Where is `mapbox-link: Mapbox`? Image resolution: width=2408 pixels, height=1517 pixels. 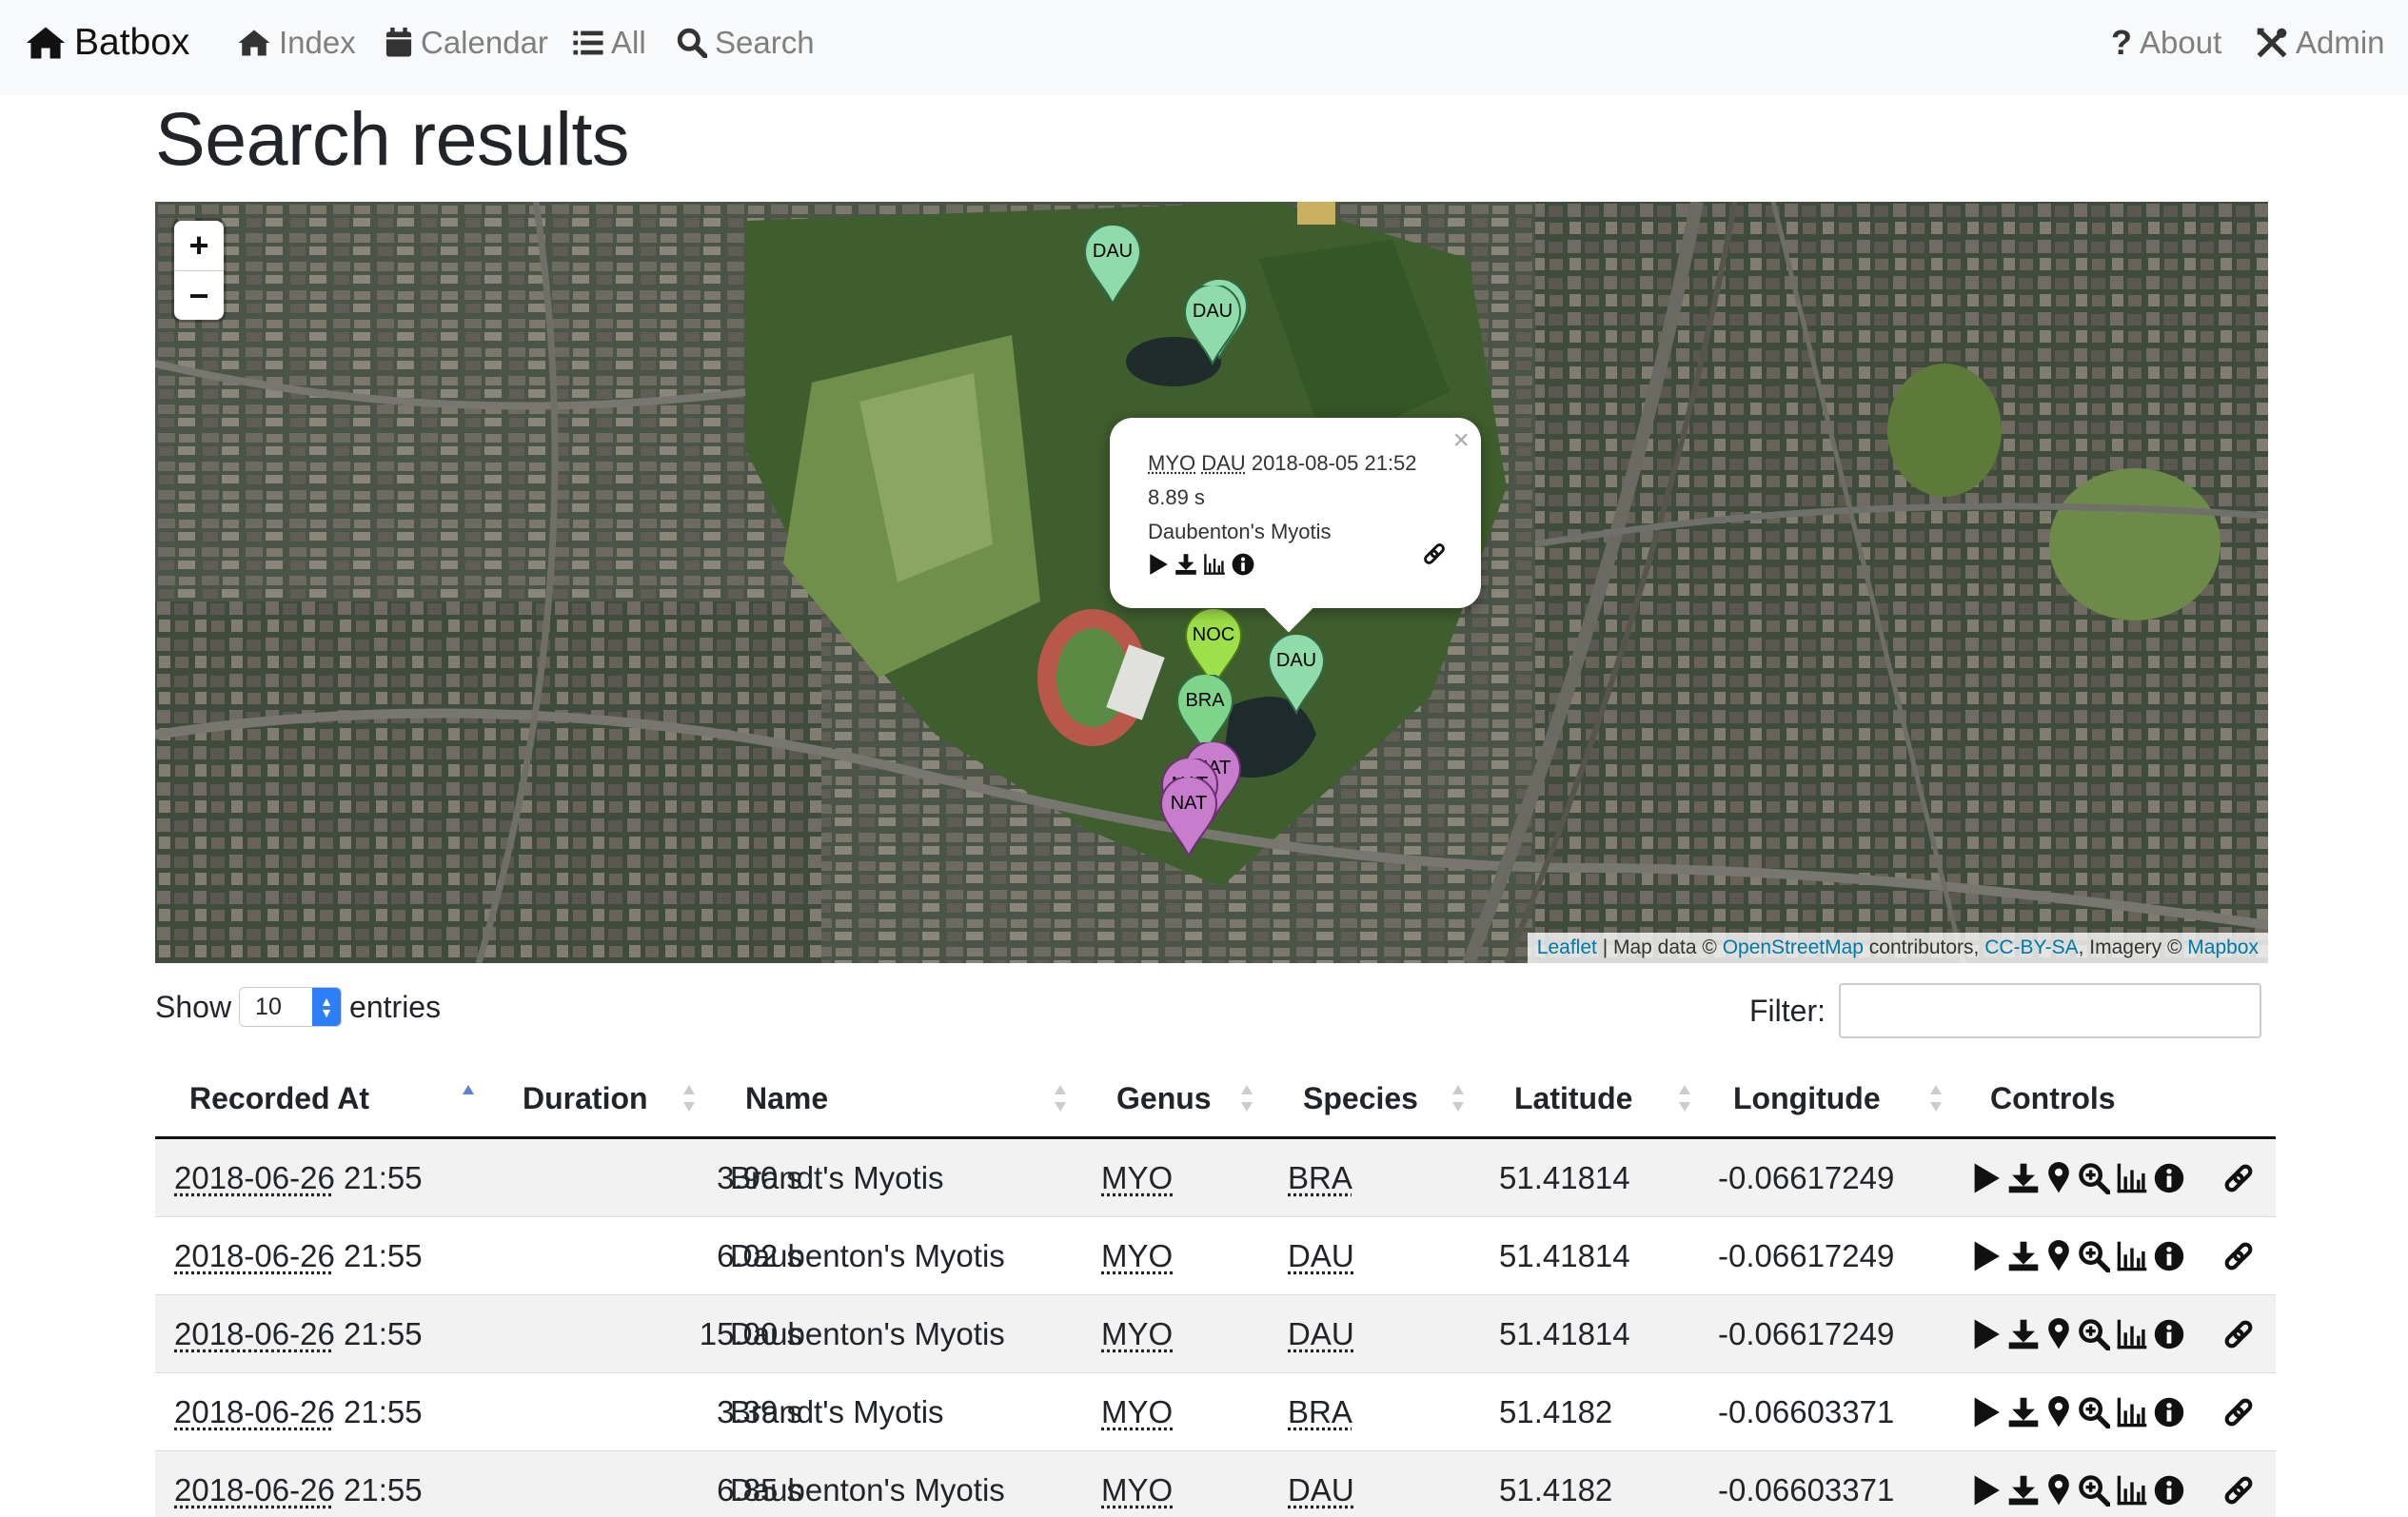 mapbox-link: Mapbox is located at coordinates (2223, 947).